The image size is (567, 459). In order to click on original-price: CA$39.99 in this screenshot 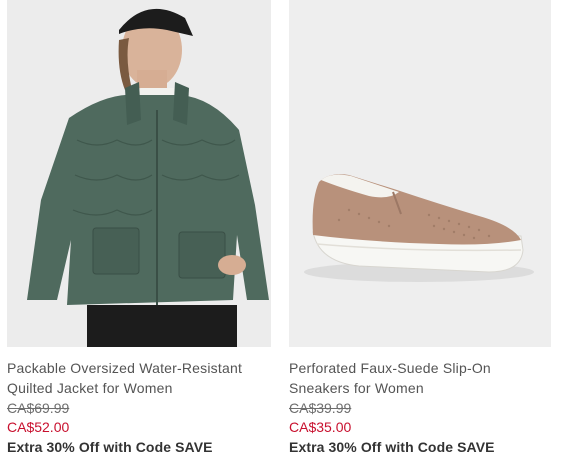, I will do `click(320, 408)`.